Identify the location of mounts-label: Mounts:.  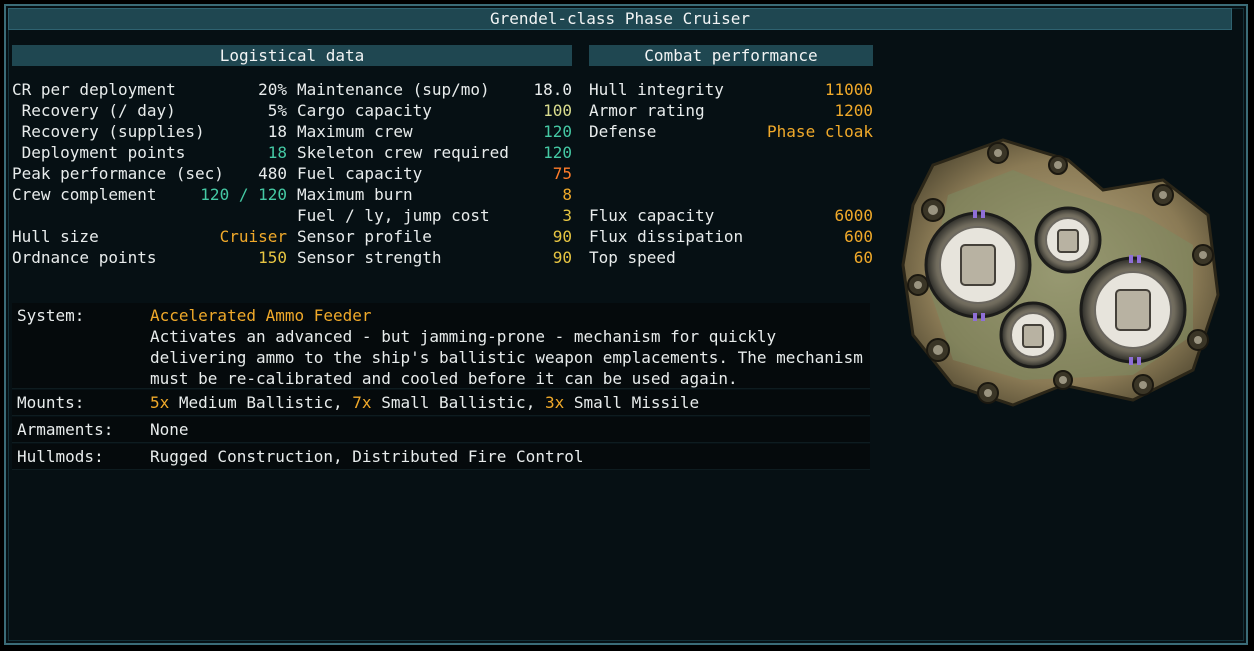
(51, 402).